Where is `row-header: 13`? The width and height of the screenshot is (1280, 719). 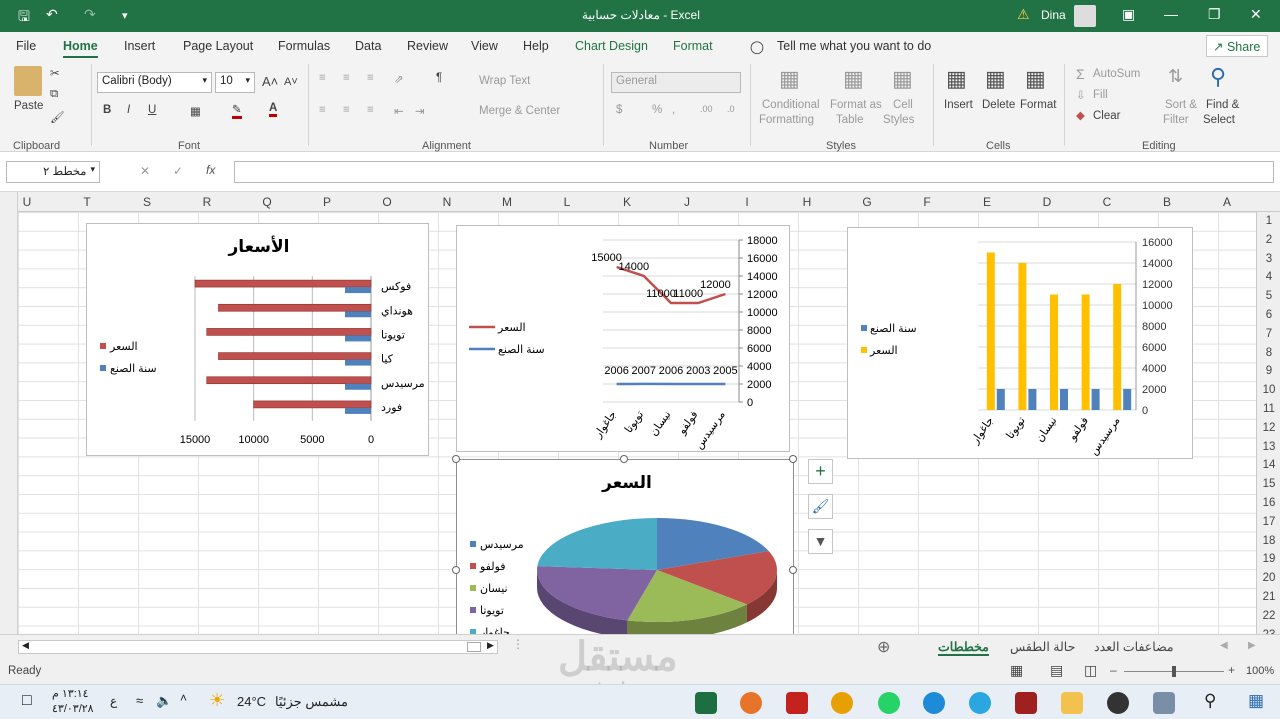
row-header: 13 is located at coordinates (1268, 447).